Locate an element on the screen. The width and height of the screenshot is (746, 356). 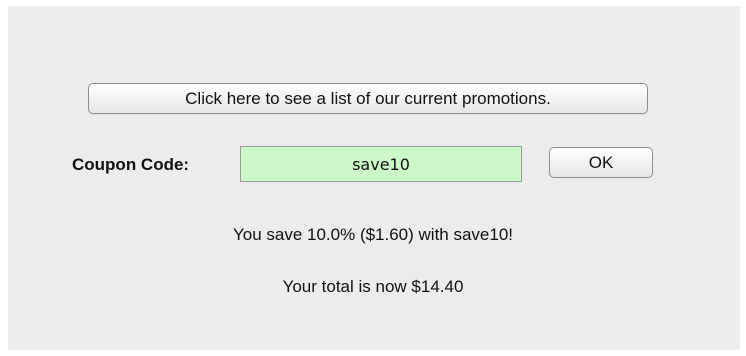
ok-button: OK is located at coordinates (601, 162).